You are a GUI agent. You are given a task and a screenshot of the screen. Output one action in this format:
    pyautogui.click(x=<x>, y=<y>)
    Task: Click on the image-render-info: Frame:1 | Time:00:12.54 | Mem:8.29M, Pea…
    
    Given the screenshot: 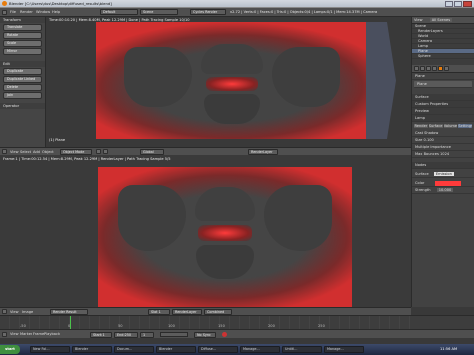 What is the action you would take?
    pyautogui.click(x=87, y=159)
    